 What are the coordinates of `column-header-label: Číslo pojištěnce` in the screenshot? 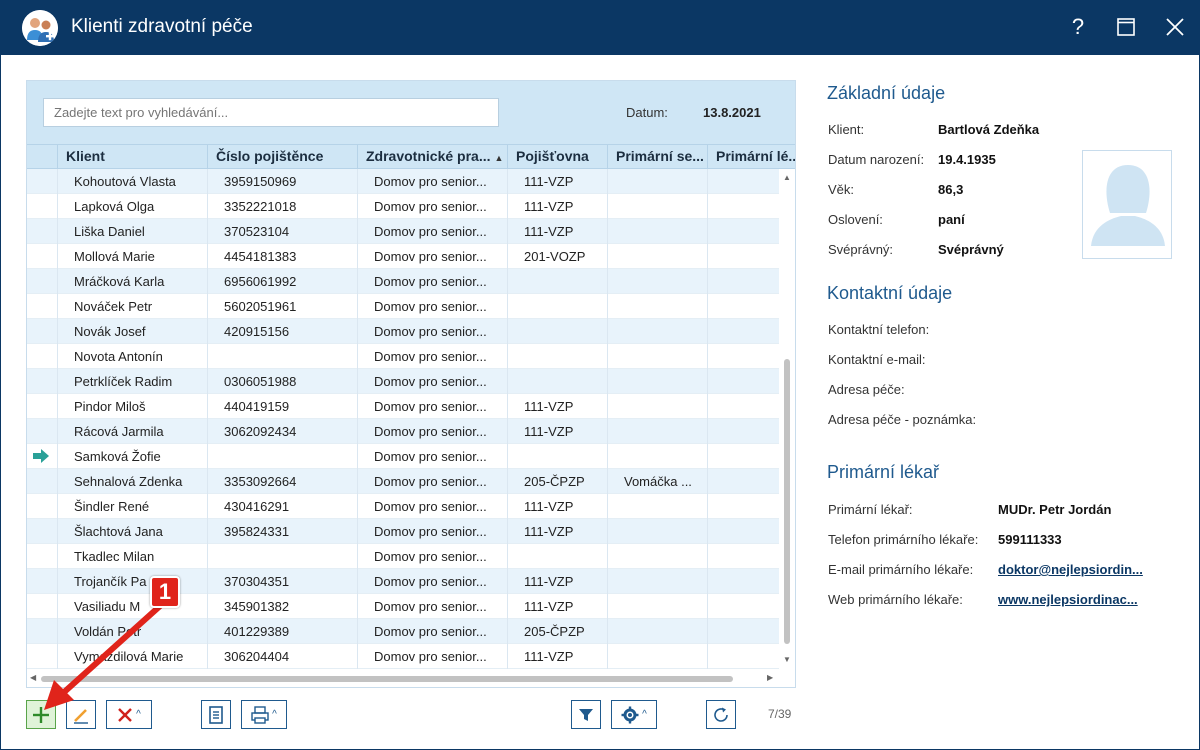 It's located at (270, 156).